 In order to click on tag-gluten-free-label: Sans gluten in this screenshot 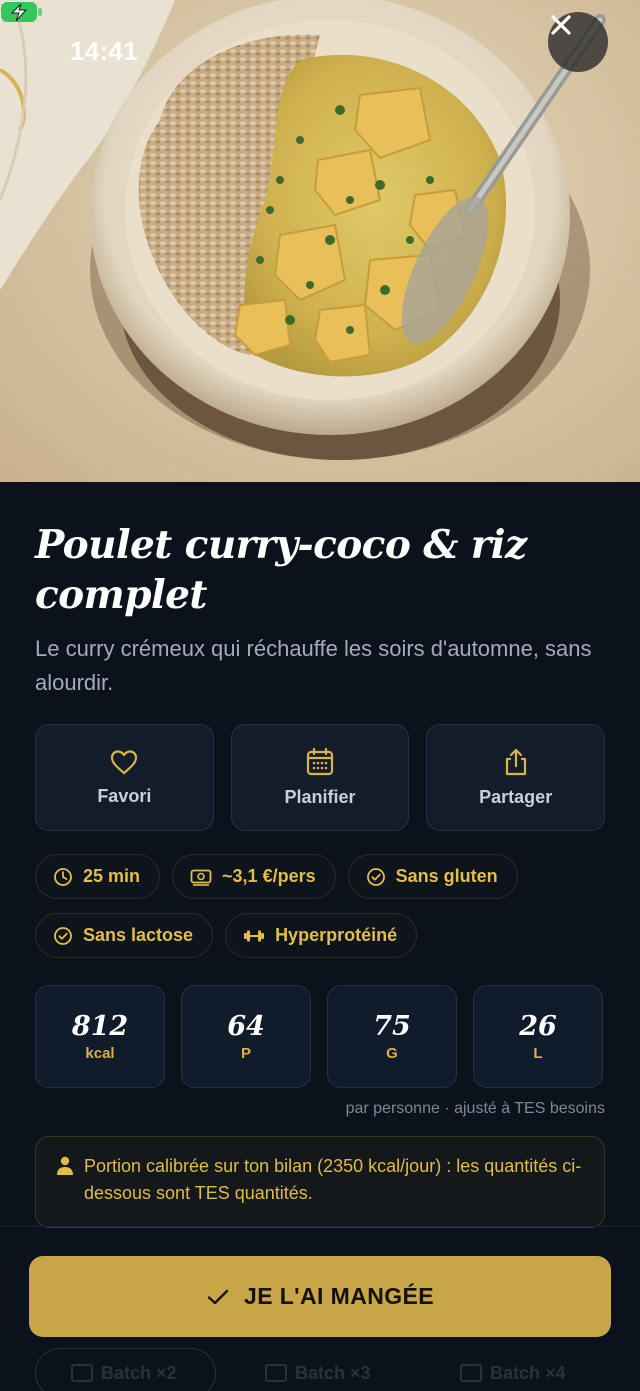, I will do `click(446, 876)`.